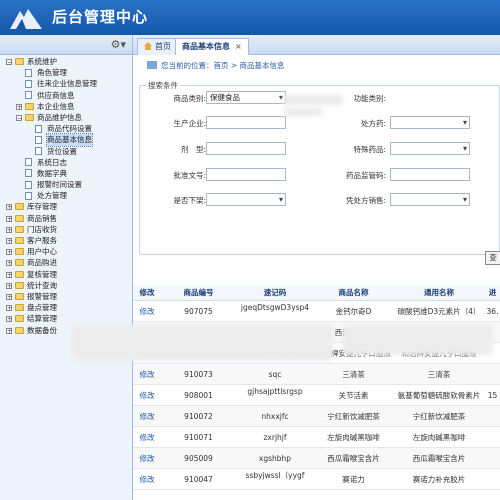 This screenshot has height=500, width=500. What do you see at coordinates (66, 151) in the screenshot?
I see `sidebar-item: 货位设置` at bounding box center [66, 151].